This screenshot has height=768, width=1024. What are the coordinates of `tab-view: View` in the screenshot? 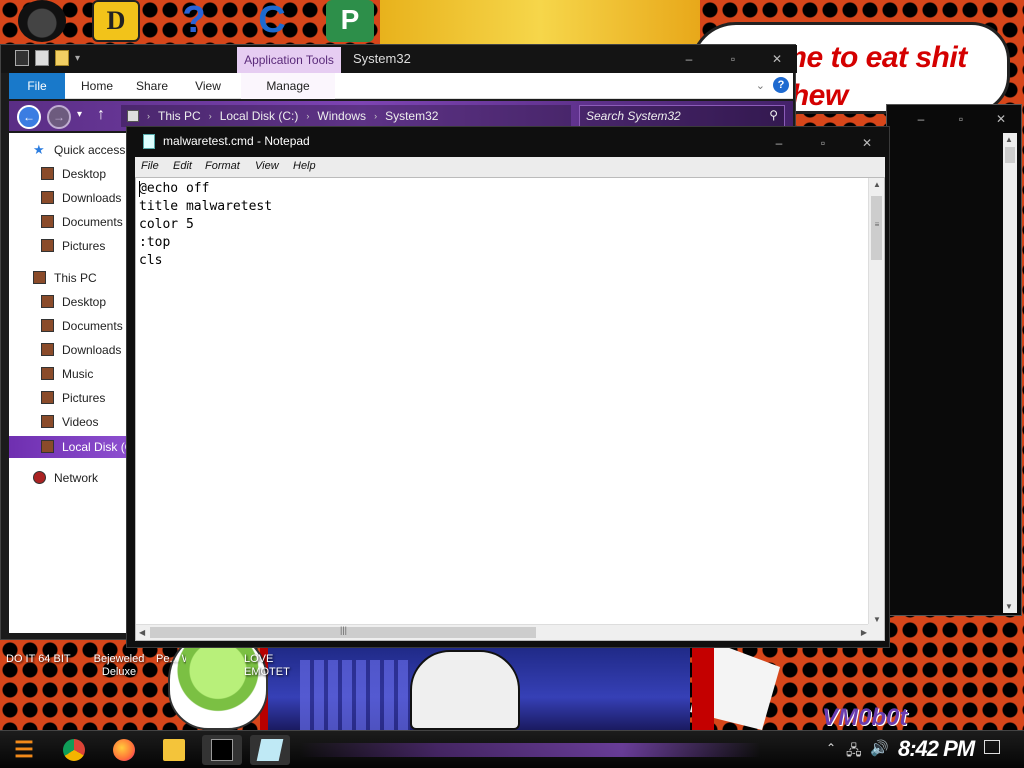 It's located at (208, 86).